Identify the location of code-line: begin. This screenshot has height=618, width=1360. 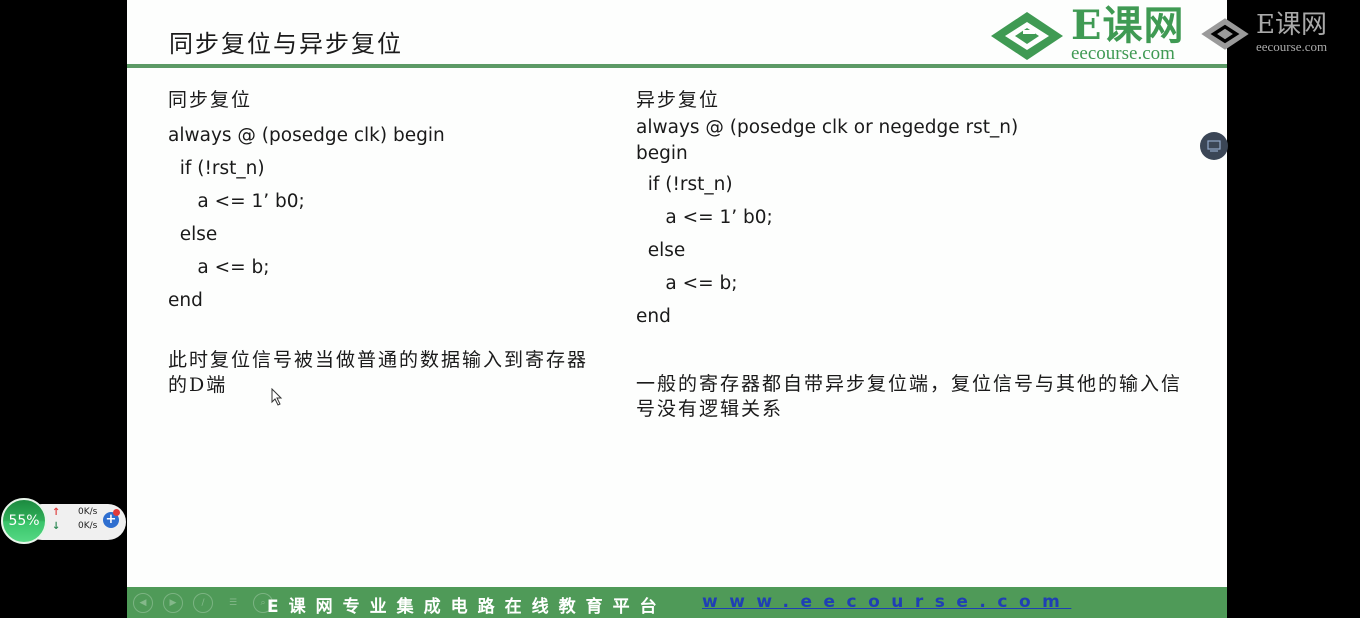
(662, 153).